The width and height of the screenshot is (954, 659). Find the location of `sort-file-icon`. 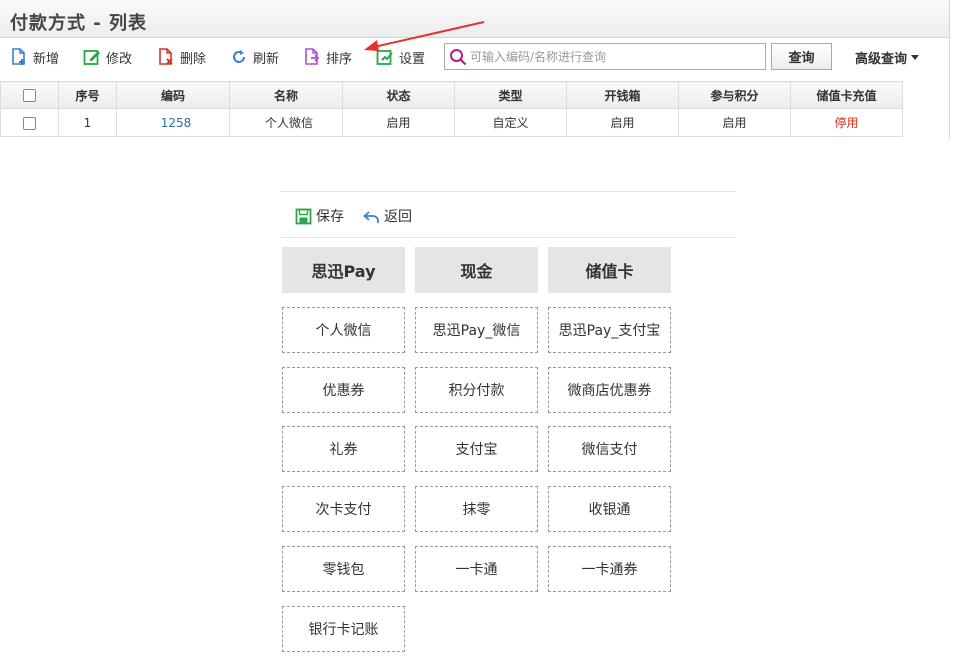

sort-file-icon is located at coordinates (312, 56).